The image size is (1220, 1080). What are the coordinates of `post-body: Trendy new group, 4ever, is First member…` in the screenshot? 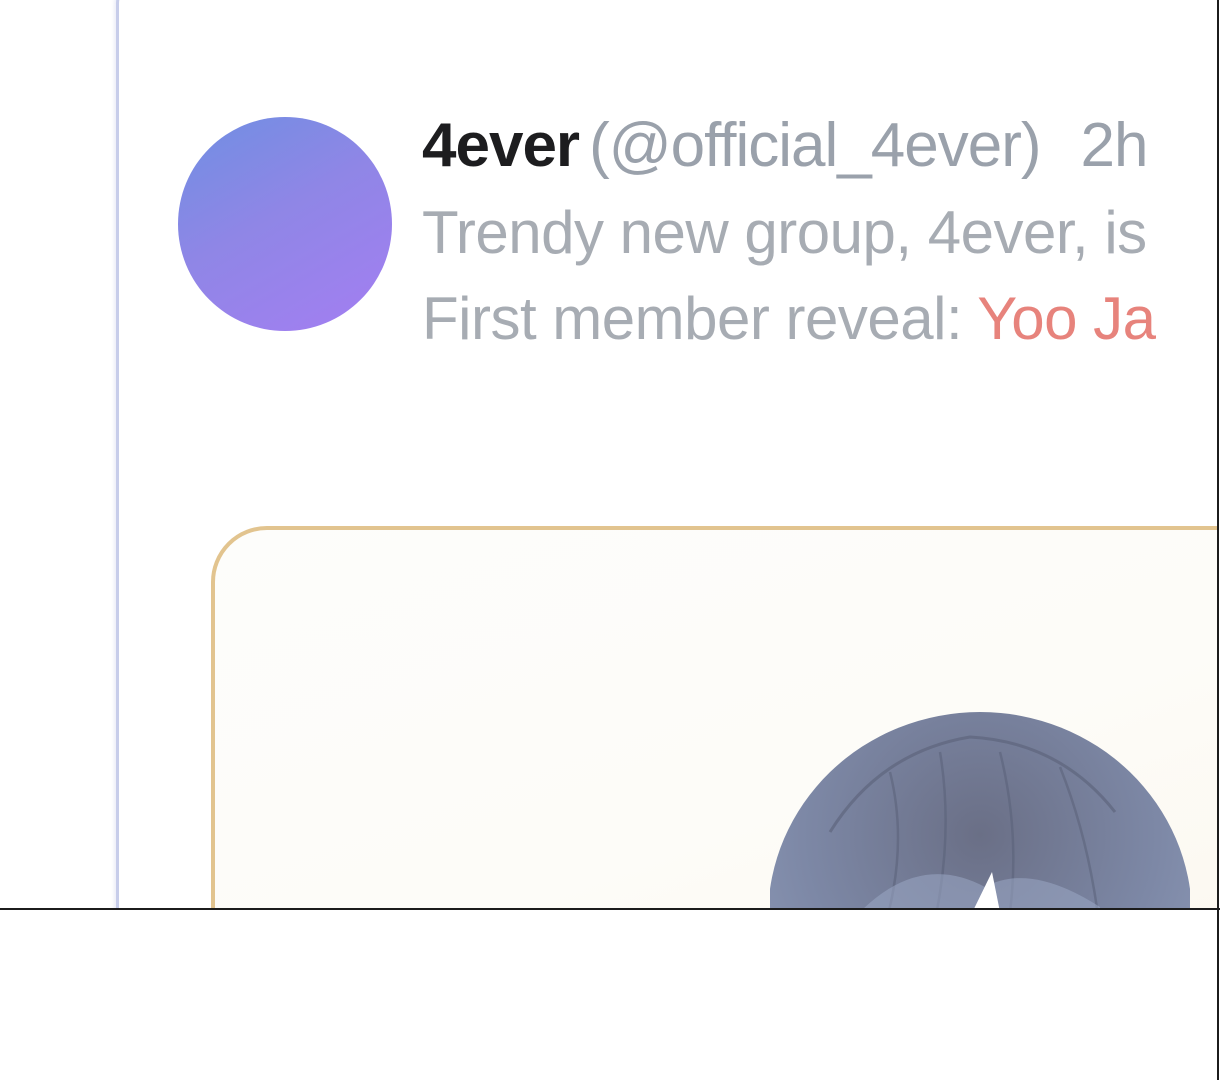 It's located at (789, 276).